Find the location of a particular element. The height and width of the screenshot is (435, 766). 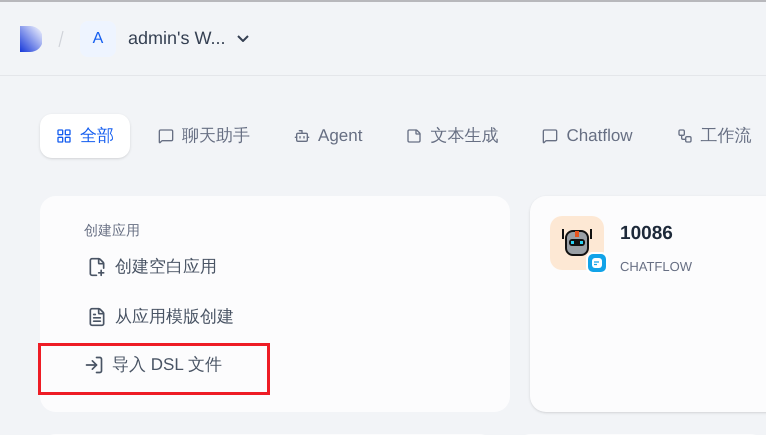

category-tab: Agent is located at coordinates (328, 136).